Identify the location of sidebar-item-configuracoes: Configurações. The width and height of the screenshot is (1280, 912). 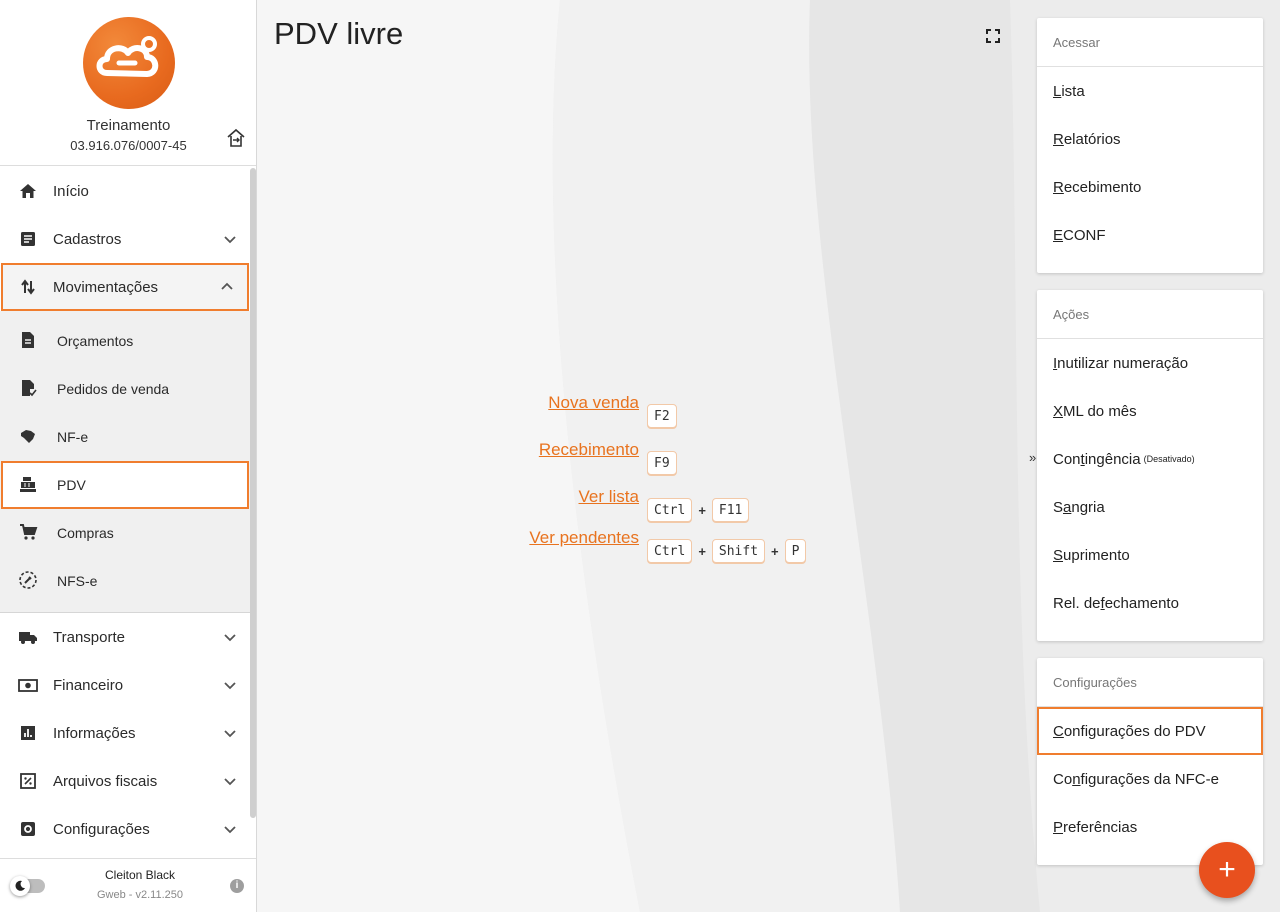
(125, 829).